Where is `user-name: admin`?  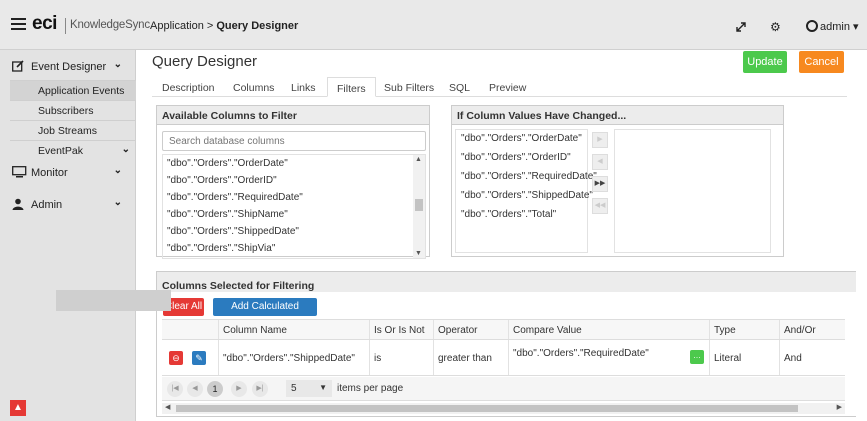
user-name: admin is located at coordinates (835, 27).